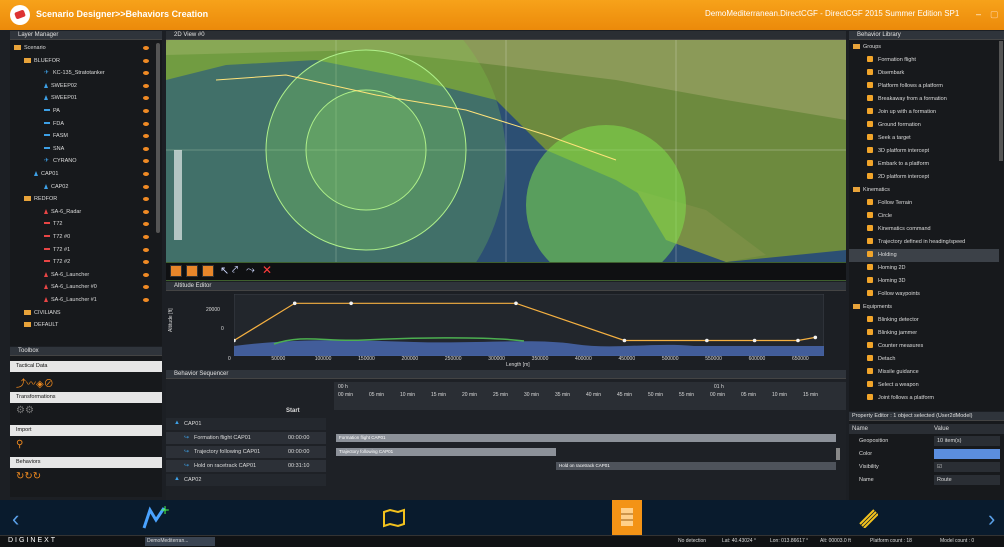  What do you see at coordinates (924, 177) in the screenshot?
I see `behavior-item: 2D platform intercept` at bounding box center [924, 177].